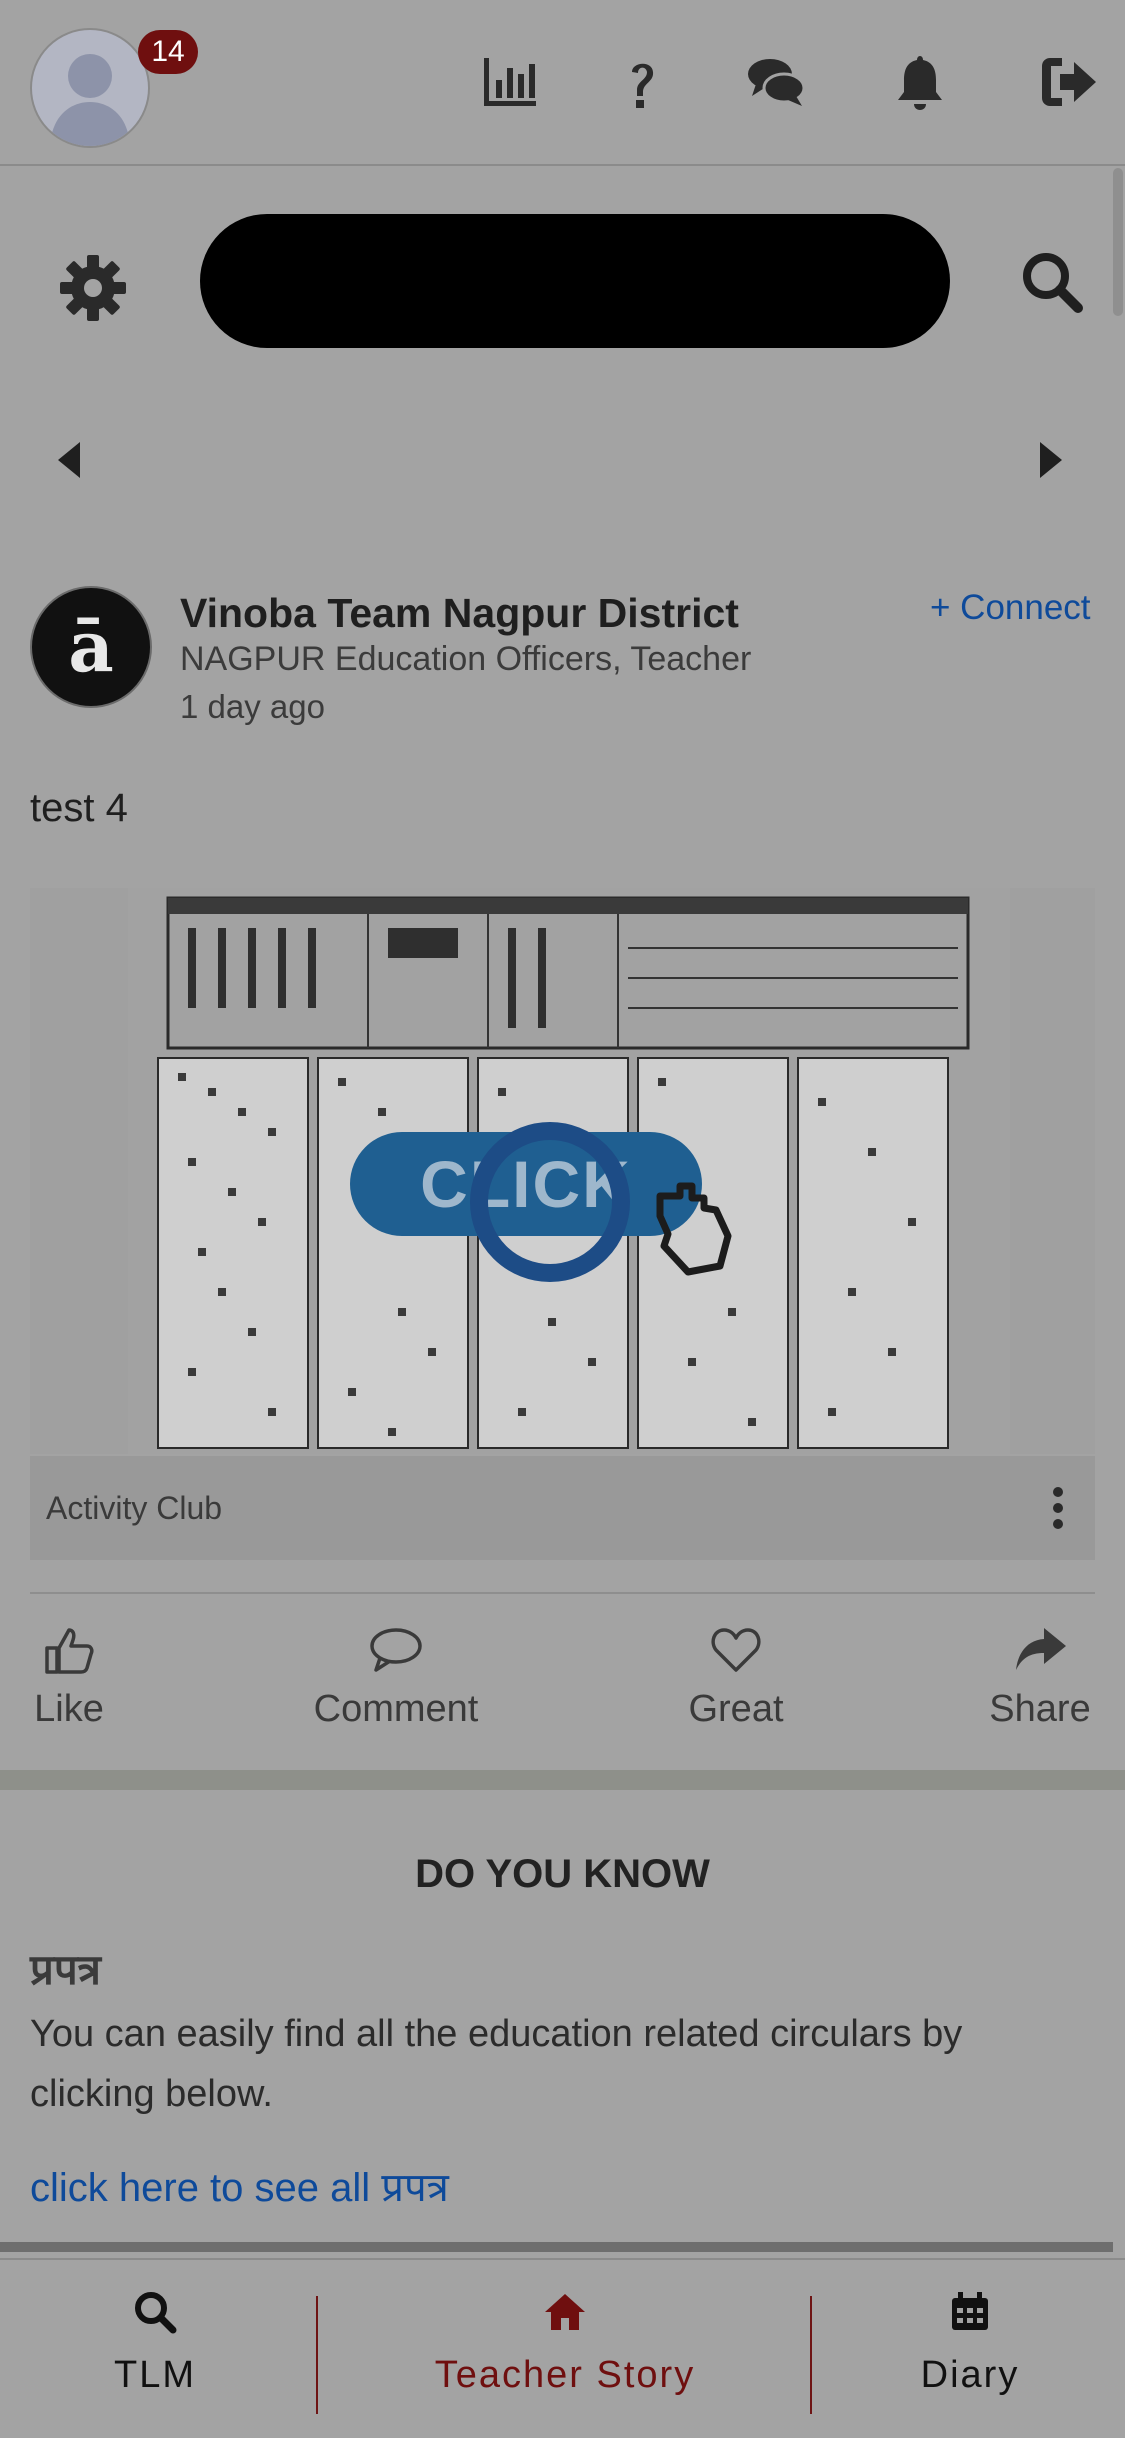 Image resolution: width=1125 pixels, height=2438 pixels. I want to click on thumbs-up-icon, so click(69, 1650).